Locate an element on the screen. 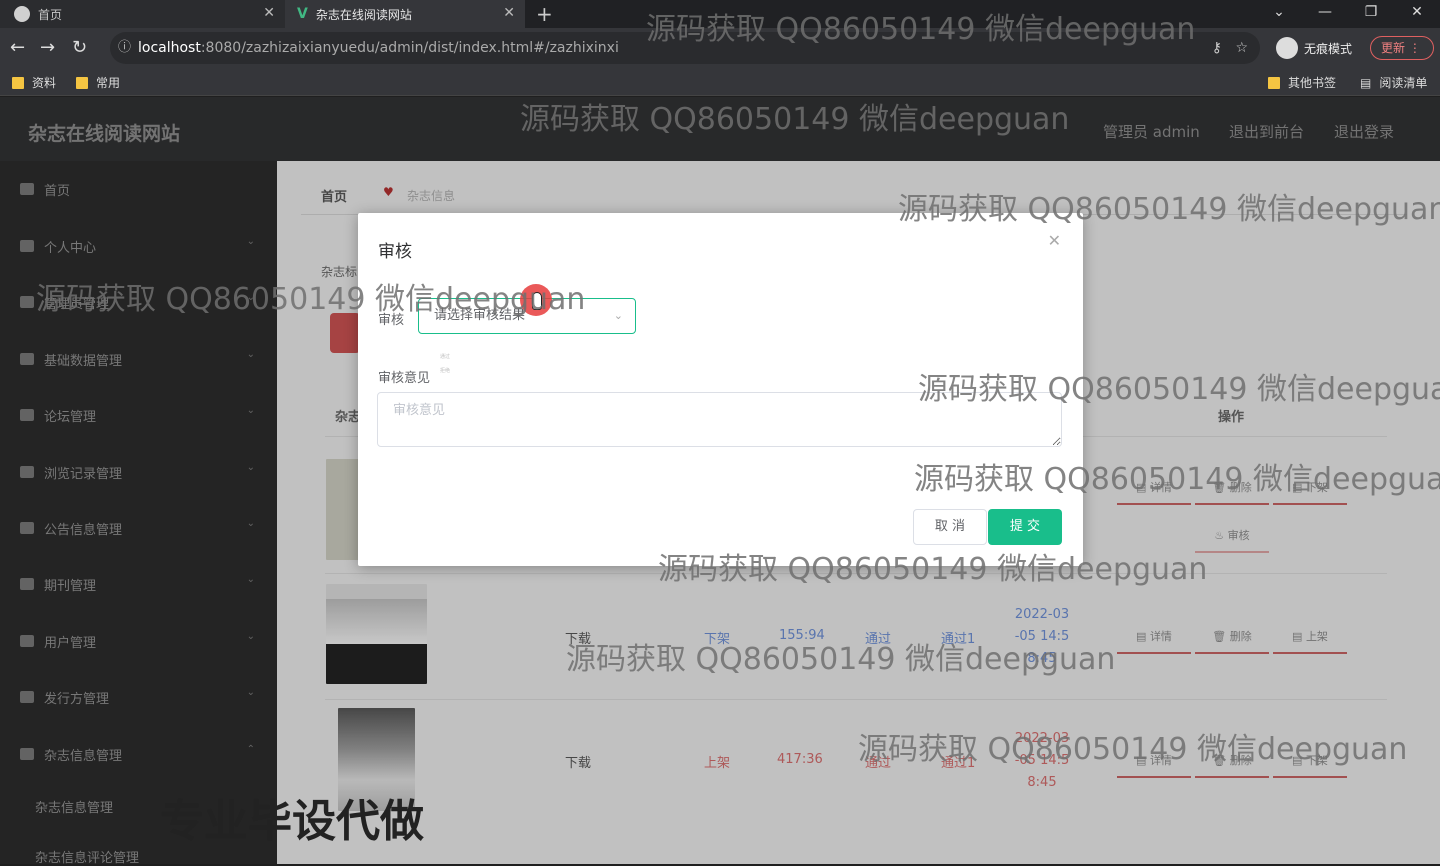 The width and height of the screenshot is (1440, 866). opinion-textarea is located at coordinates (719, 419).